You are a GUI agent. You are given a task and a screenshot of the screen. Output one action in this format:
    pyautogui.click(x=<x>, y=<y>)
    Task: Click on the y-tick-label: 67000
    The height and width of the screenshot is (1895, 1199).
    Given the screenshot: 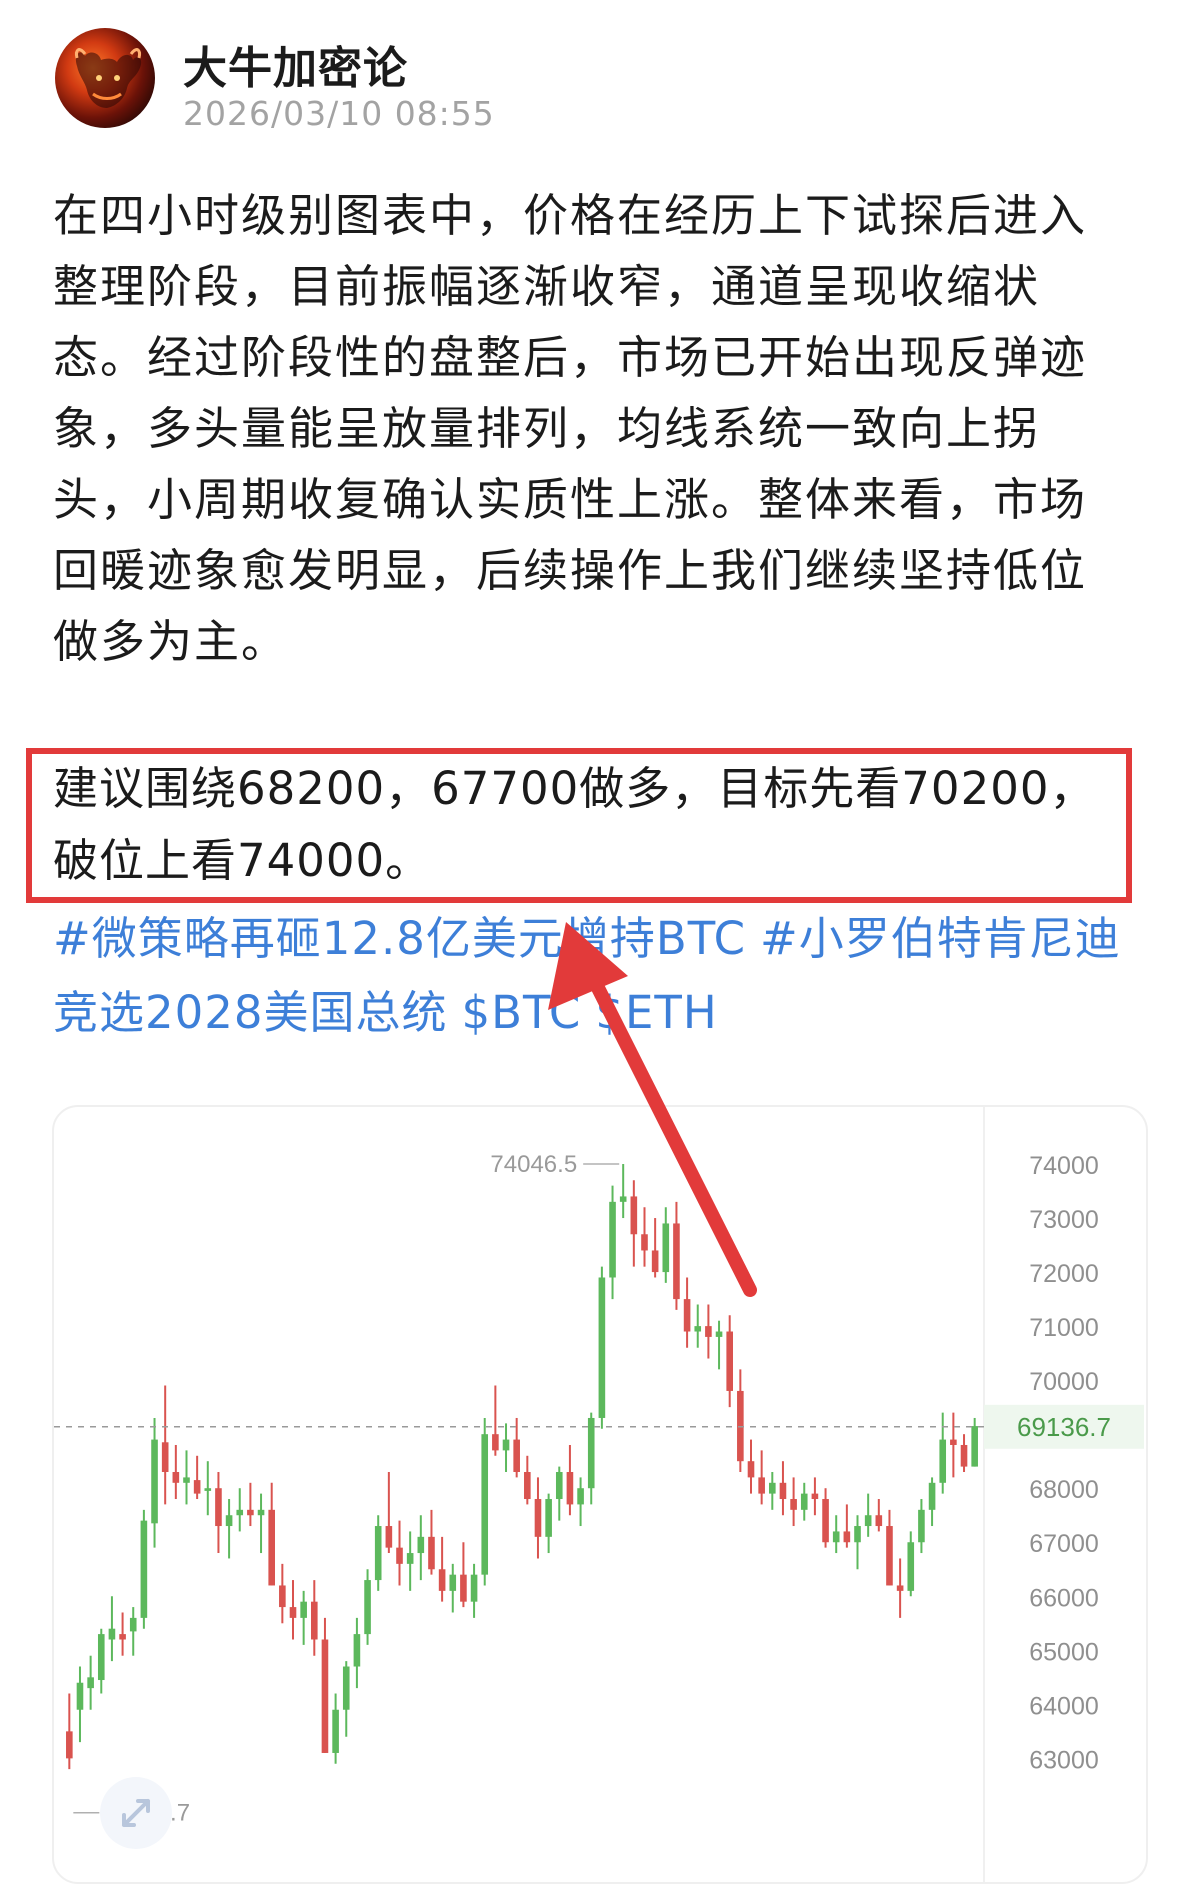 What is the action you would take?
    pyautogui.click(x=1064, y=1544)
    